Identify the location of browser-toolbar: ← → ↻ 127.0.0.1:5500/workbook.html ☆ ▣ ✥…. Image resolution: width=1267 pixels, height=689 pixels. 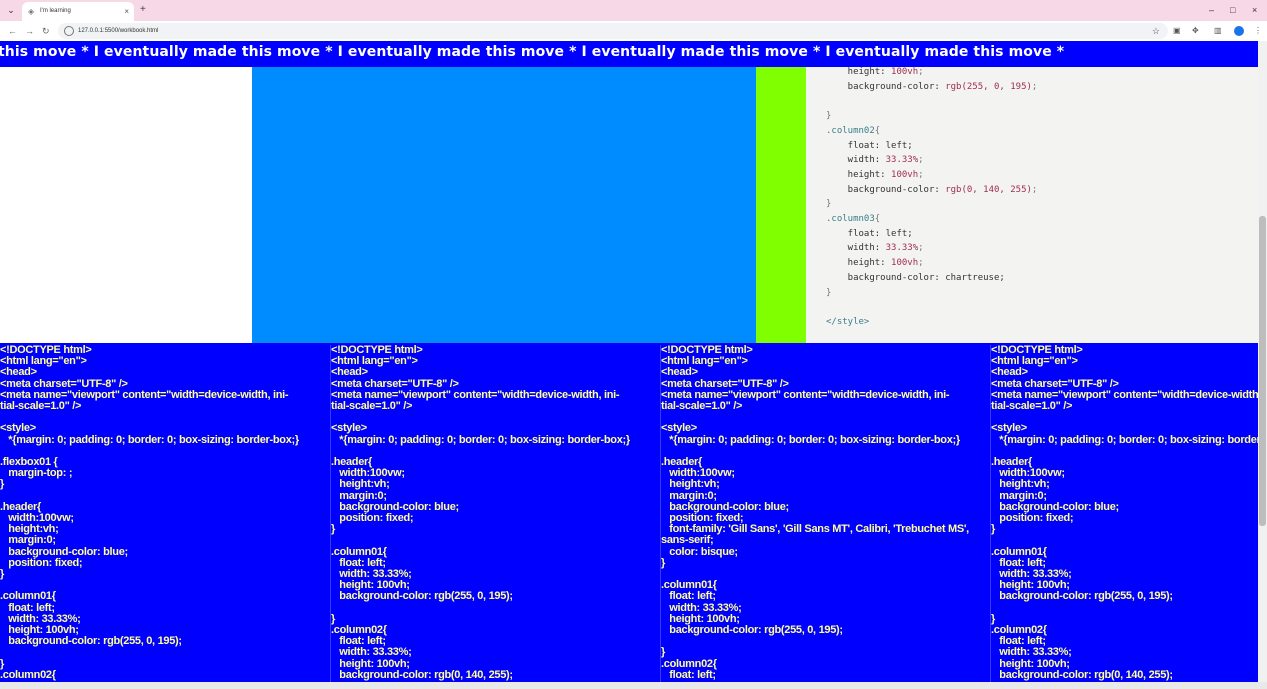
(633, 31).